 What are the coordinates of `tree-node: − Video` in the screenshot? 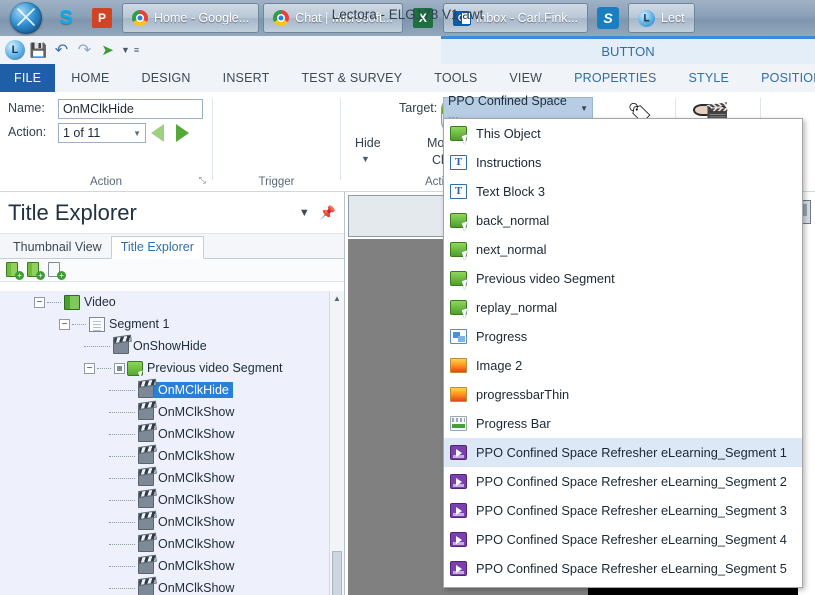 It's located at (172, 302).